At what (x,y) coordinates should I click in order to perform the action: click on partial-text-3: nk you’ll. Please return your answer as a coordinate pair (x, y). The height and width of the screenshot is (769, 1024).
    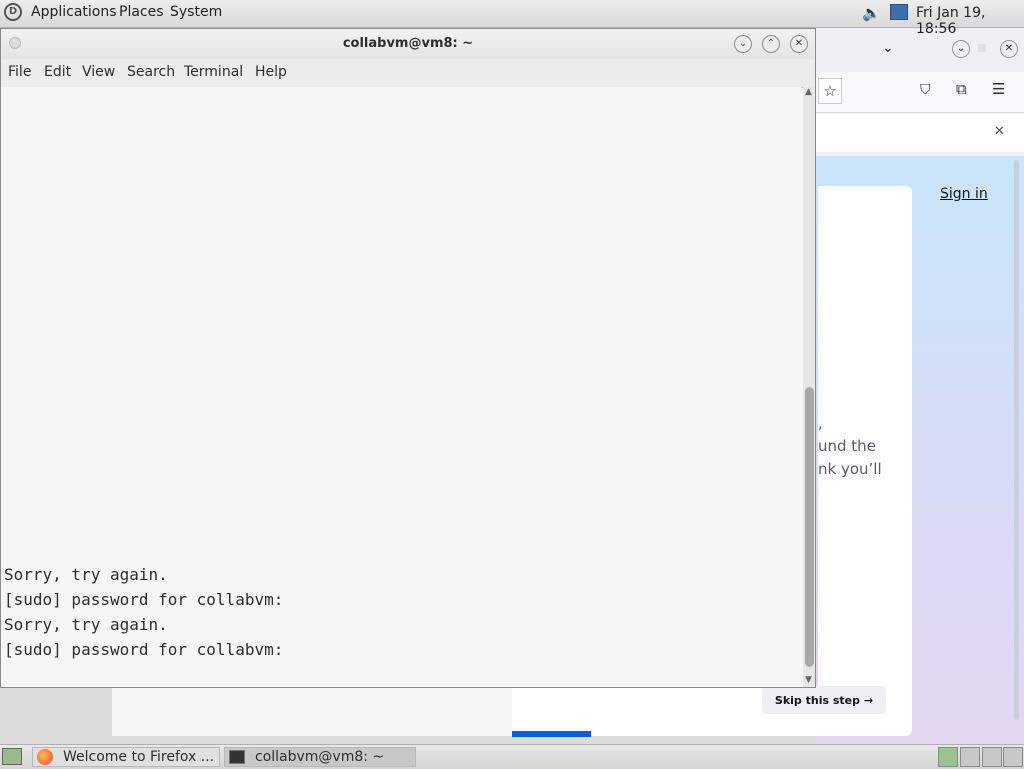
    Looking at the image, I should click on (850, 469).